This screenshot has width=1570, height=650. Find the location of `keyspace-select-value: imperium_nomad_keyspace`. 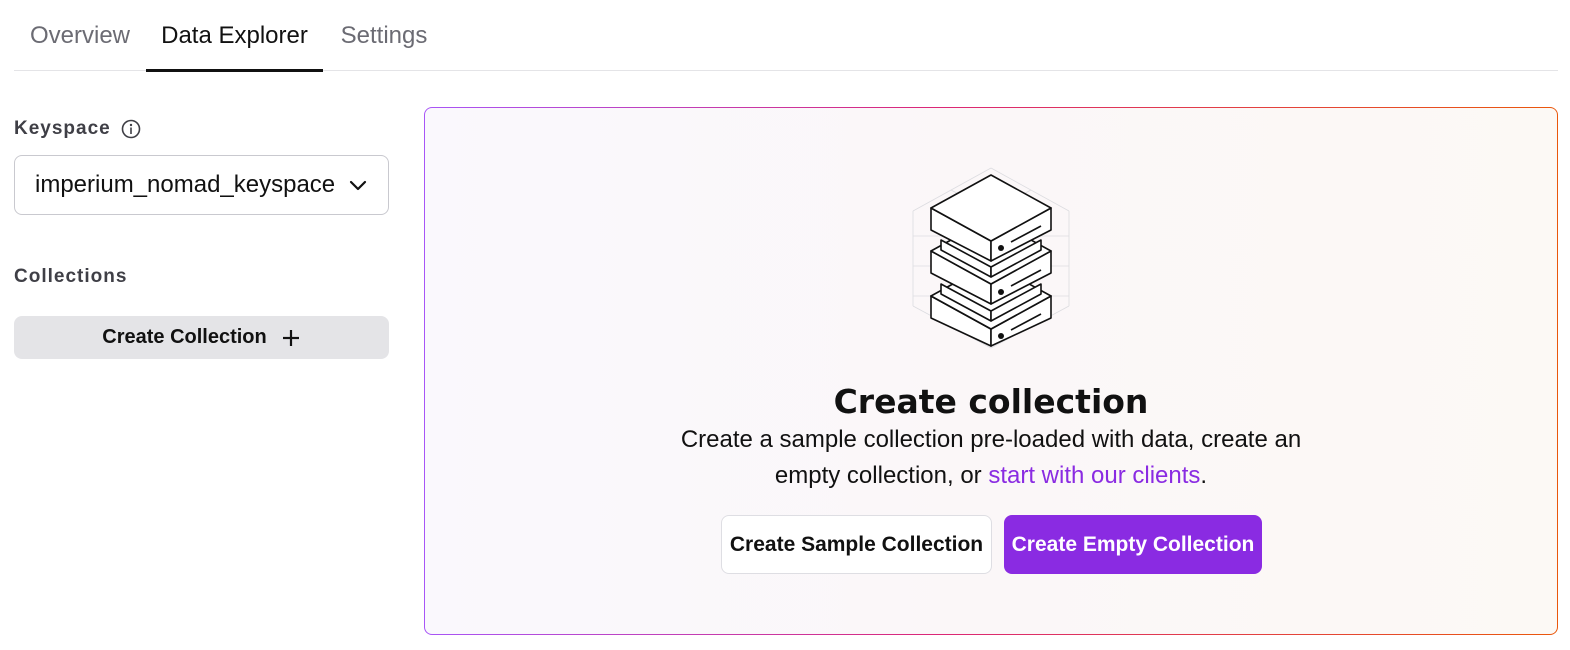

keyspace-select-value: imperium_nomad_keyspace is located at coordinates (185, 184).